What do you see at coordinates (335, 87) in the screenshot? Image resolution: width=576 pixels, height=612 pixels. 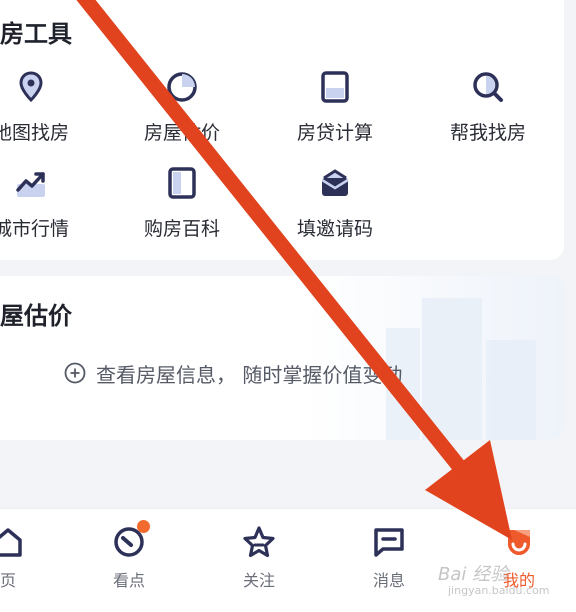 I see `calculator-icon` at bounding box center [335, 87].